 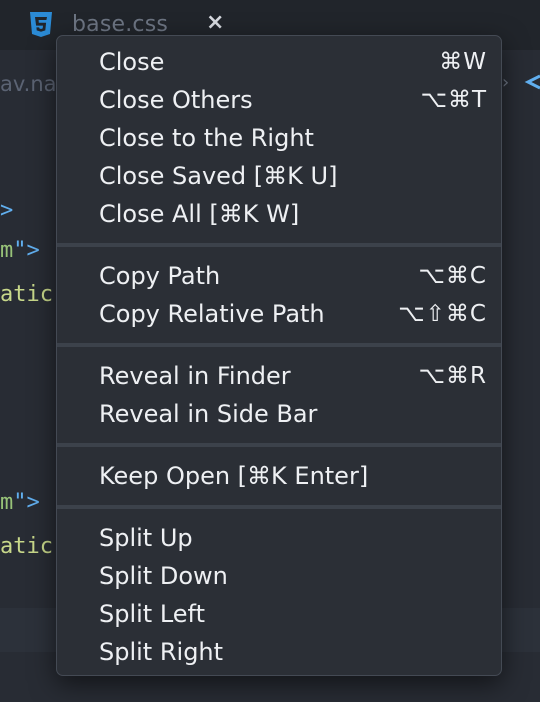 I want to click on menu-item-reveal-in-side-bar: Reveal in Side Bar, so click(x=279, y=414).